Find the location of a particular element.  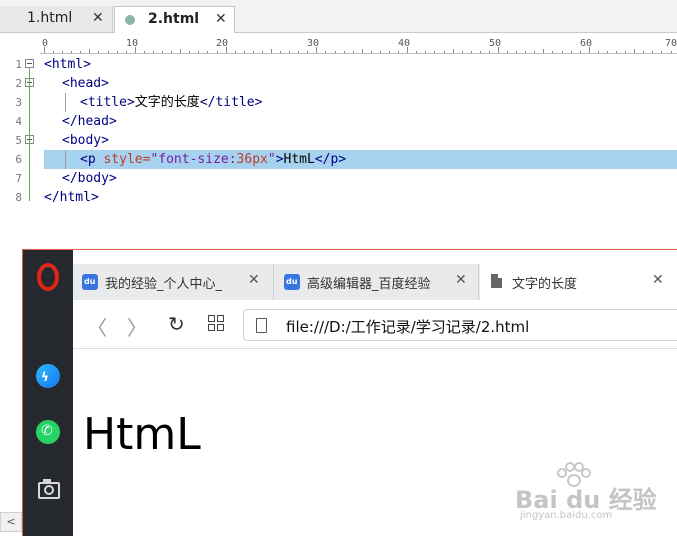

reload-button: ↻ is located at coordinates (176, 324).